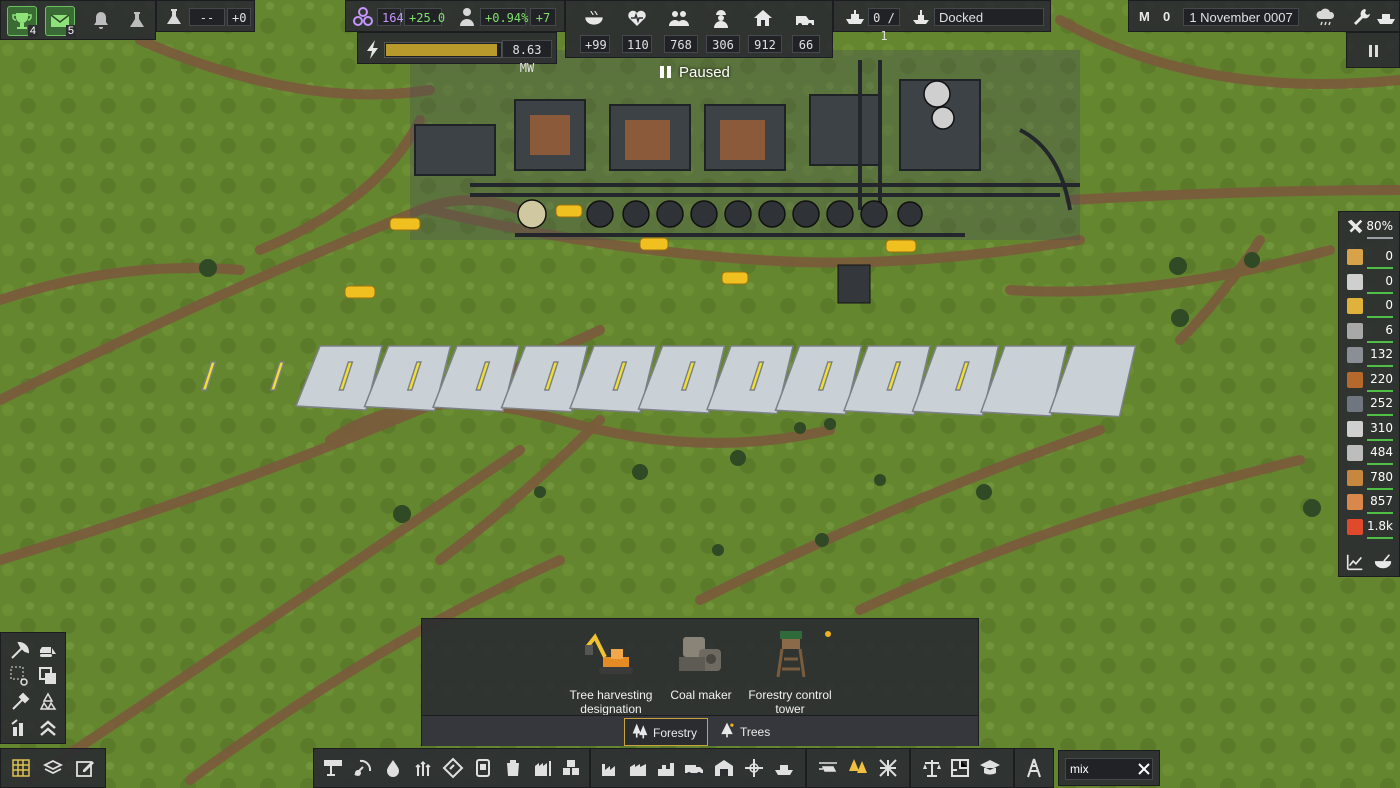 The width and height of the screenshot is (1400, 788). Describe the element at coordinates (884, 25) in the screenshot. I see `ship-ratio: 0 / 1` at that location.